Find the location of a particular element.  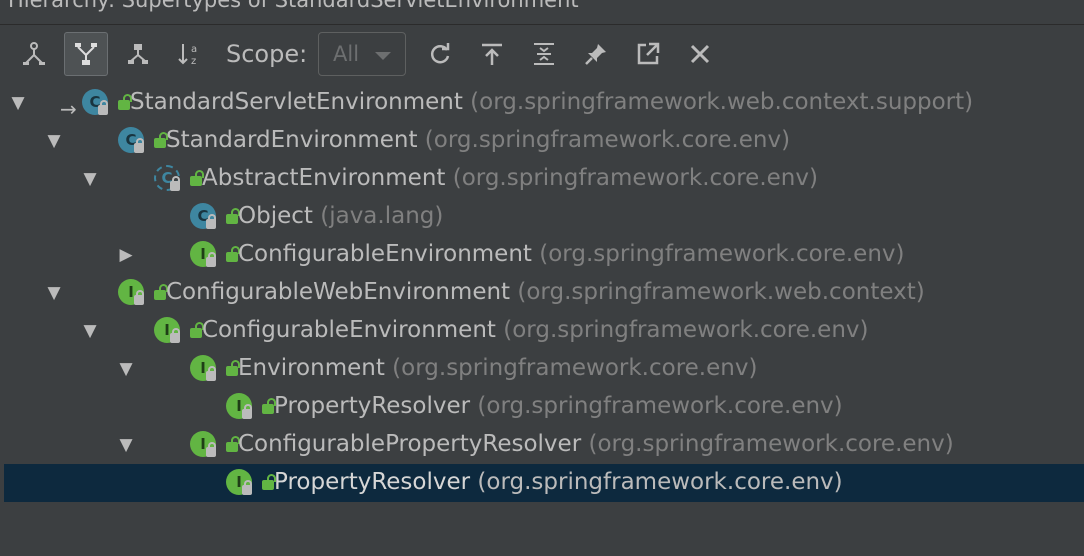

refresh-icon is located at coordinates (440, 53).